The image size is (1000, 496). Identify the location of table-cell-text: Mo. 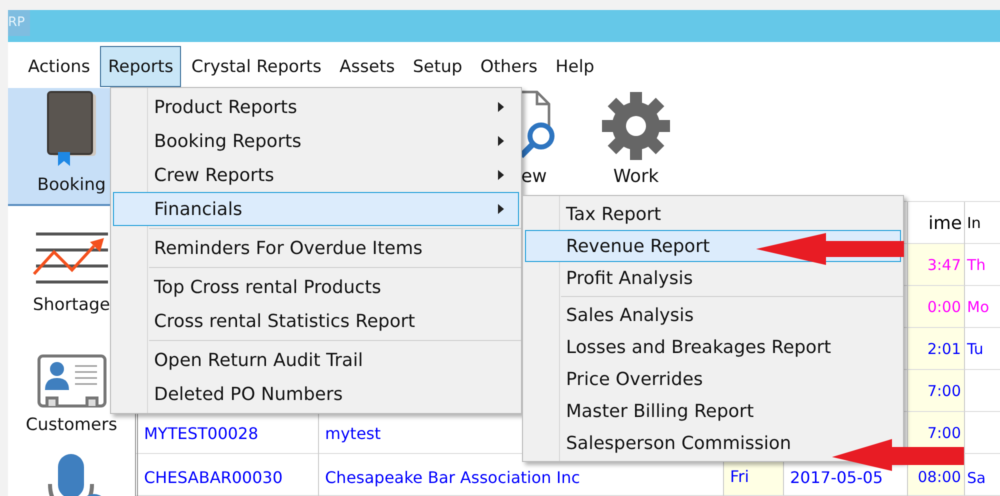
(978, 307).